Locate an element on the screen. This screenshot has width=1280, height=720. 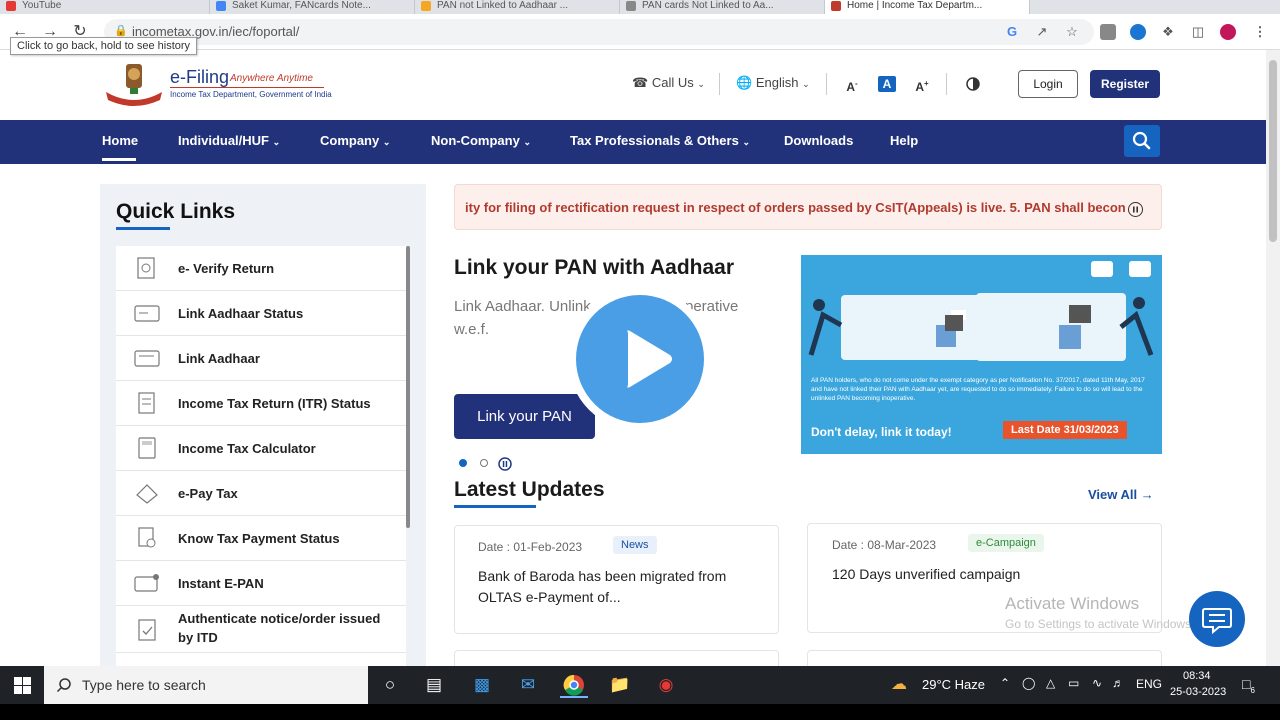
letterbox-bar is located at coordinates (640, 712).